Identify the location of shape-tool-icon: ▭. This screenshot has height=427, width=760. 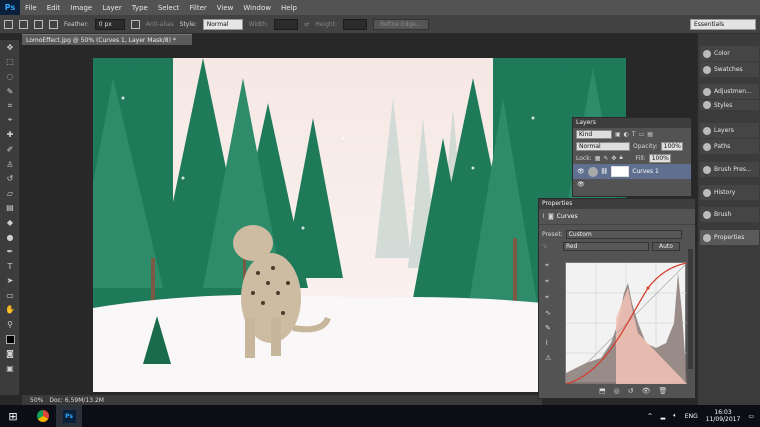
(10, 295).